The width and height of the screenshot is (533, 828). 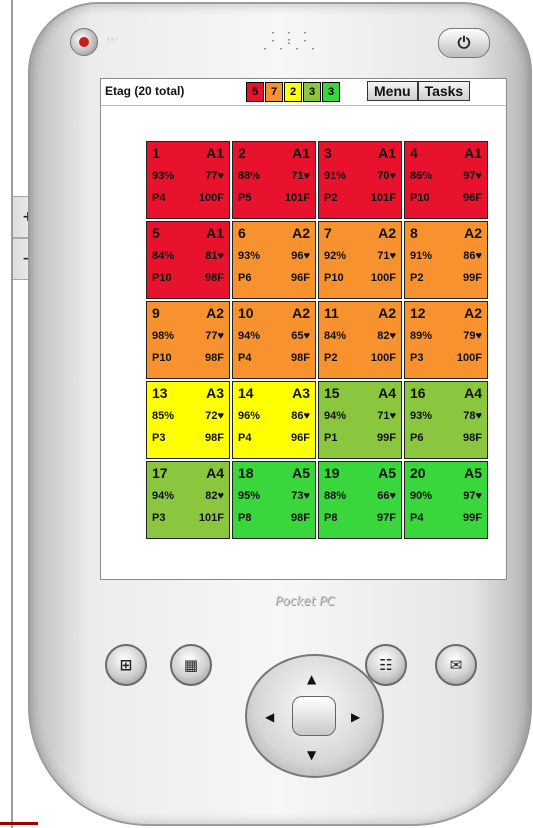 What do you see at coordinates (392, 91) in the screenshot?
I see `menu-button: Menu` at bounding box center [392, 91].